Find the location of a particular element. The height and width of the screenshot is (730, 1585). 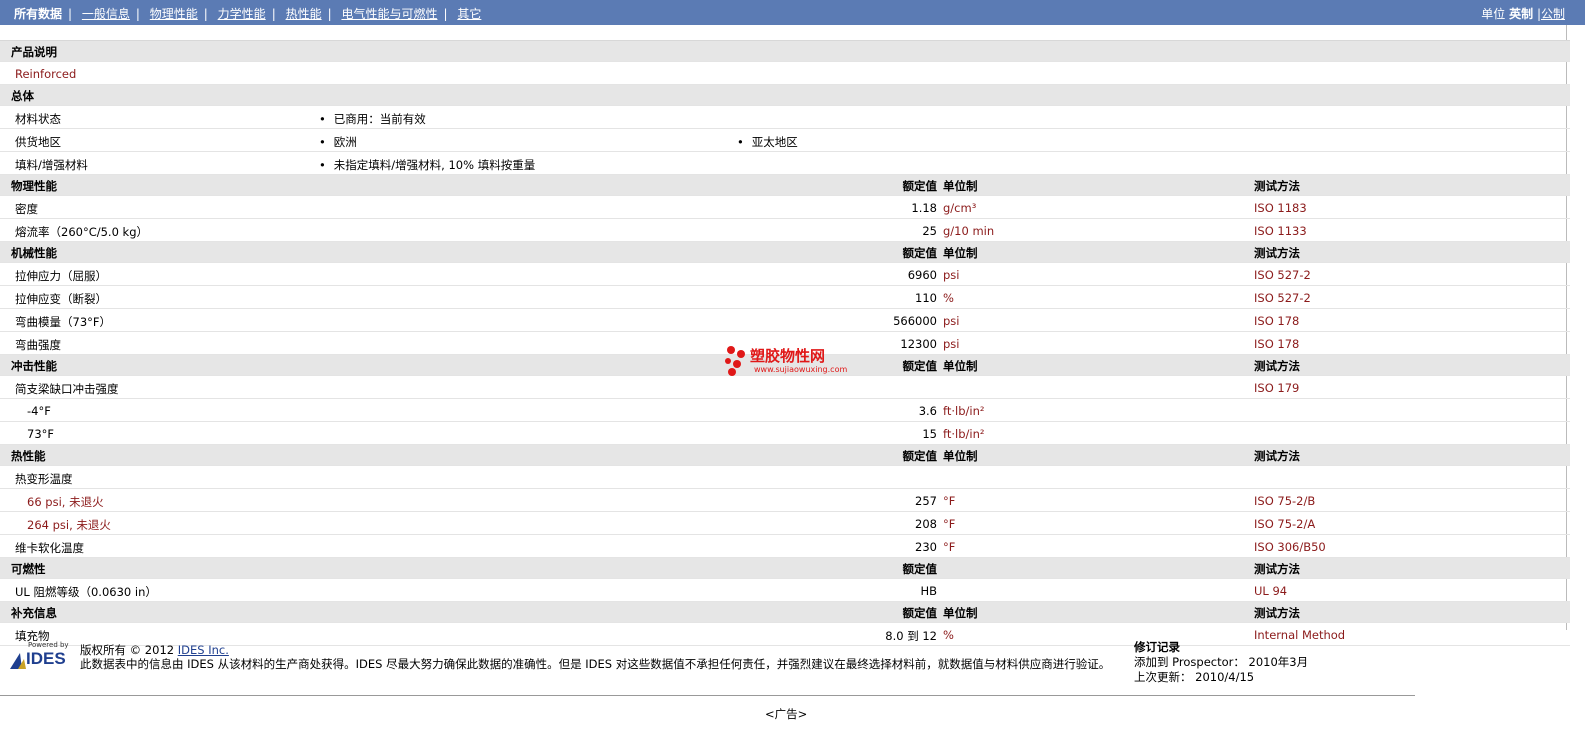

section-header-general: 总体 is located at coordinates (785, 95).